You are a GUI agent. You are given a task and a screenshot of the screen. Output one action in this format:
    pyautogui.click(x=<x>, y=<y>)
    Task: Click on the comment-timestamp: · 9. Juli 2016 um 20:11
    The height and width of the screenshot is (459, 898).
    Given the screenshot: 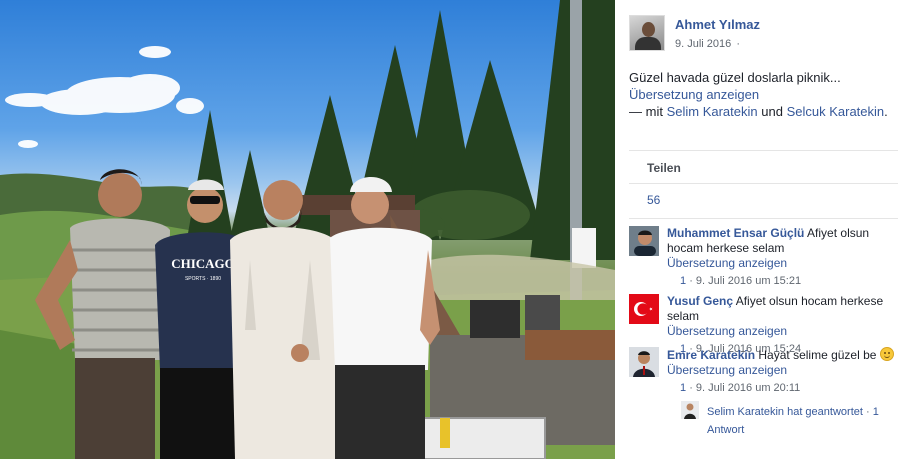 What is the action you would take?
    pyautogui.click(x=744, y=388)
    